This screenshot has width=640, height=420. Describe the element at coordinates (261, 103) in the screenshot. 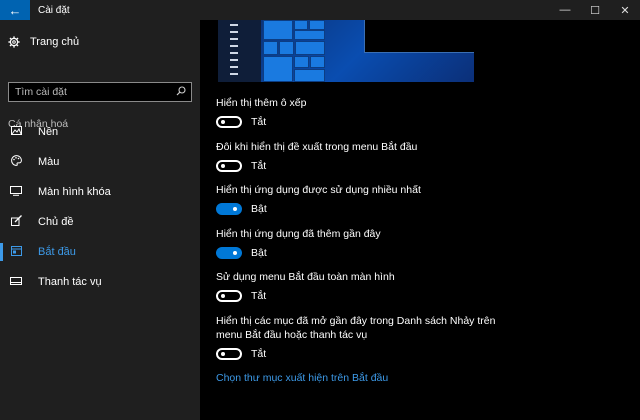

I see `setting-label: Hiển thị thêm ô xếp` at that location.